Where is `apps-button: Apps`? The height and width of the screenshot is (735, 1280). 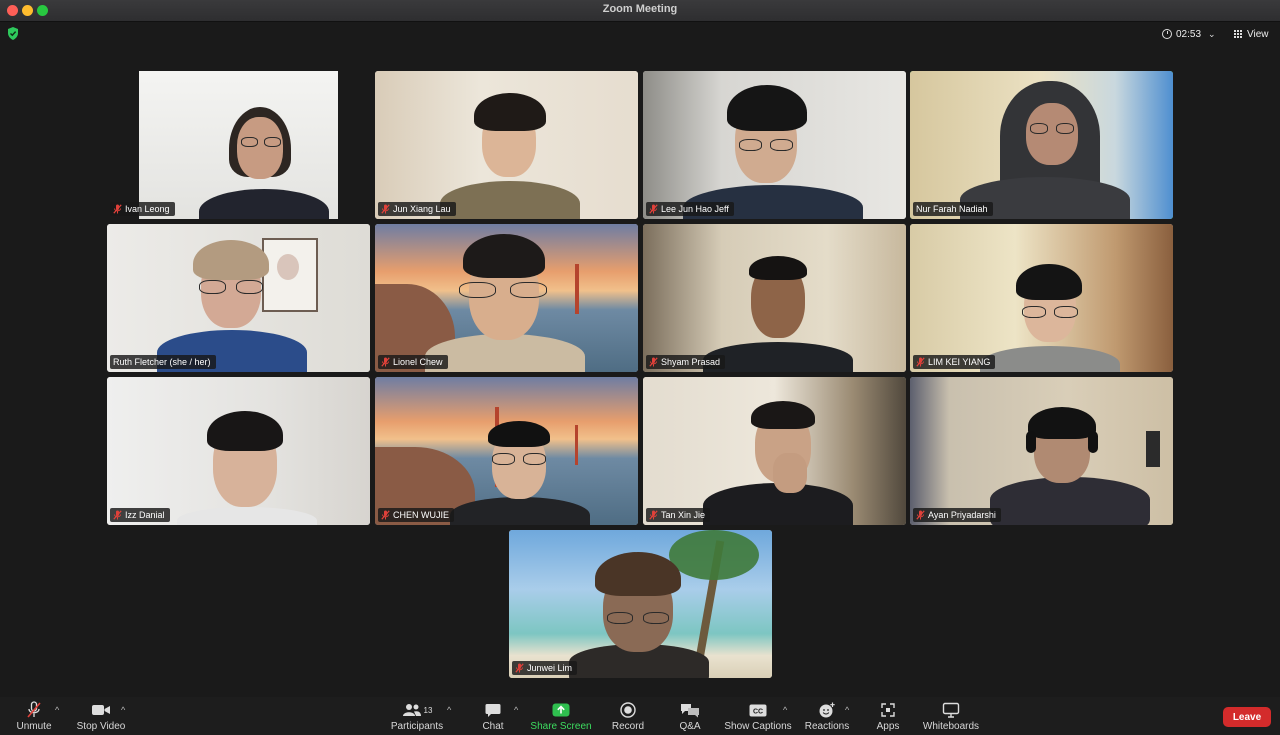 apps-button: Apps is located at coordinates (888, 717).